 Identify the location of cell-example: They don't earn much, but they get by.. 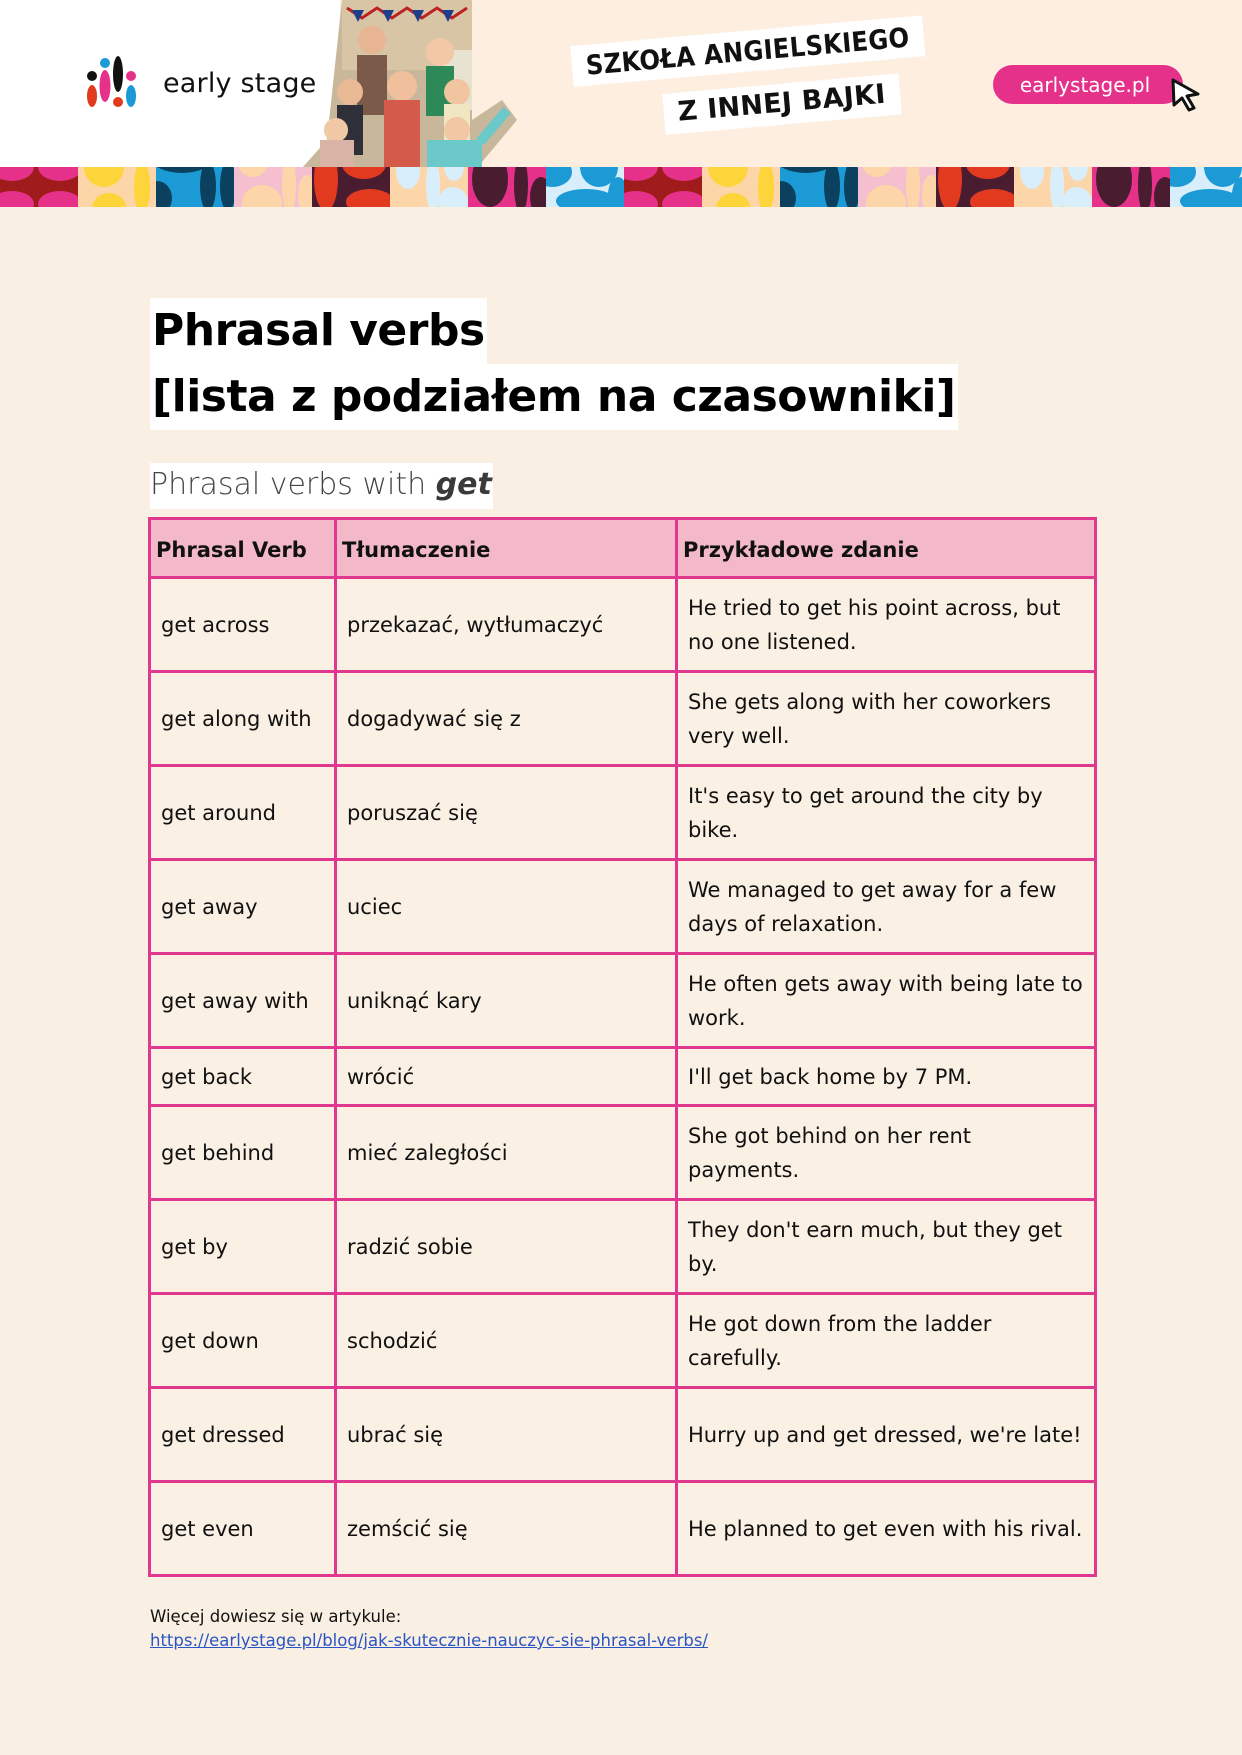
(886, 1246).